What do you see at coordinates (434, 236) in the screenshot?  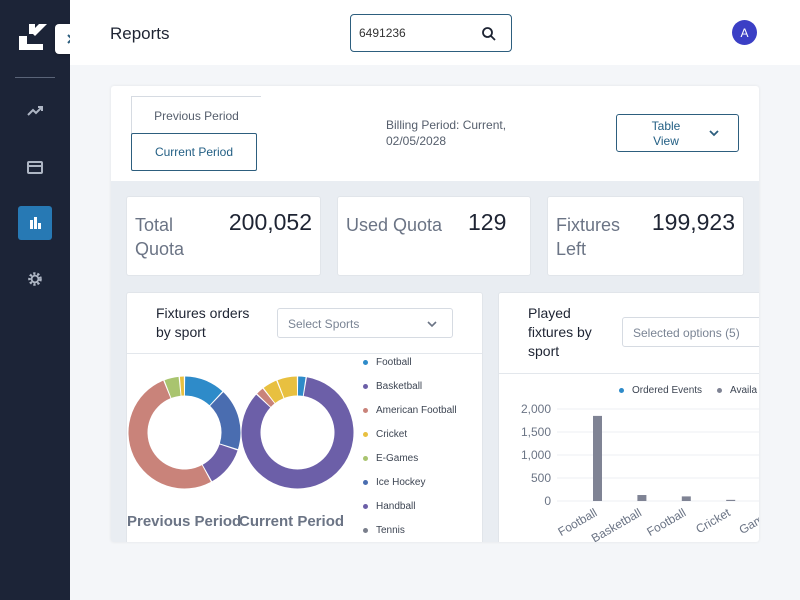 I see `stat-card-used-quota: Used Quota 129` at bounding box center [434, 236].